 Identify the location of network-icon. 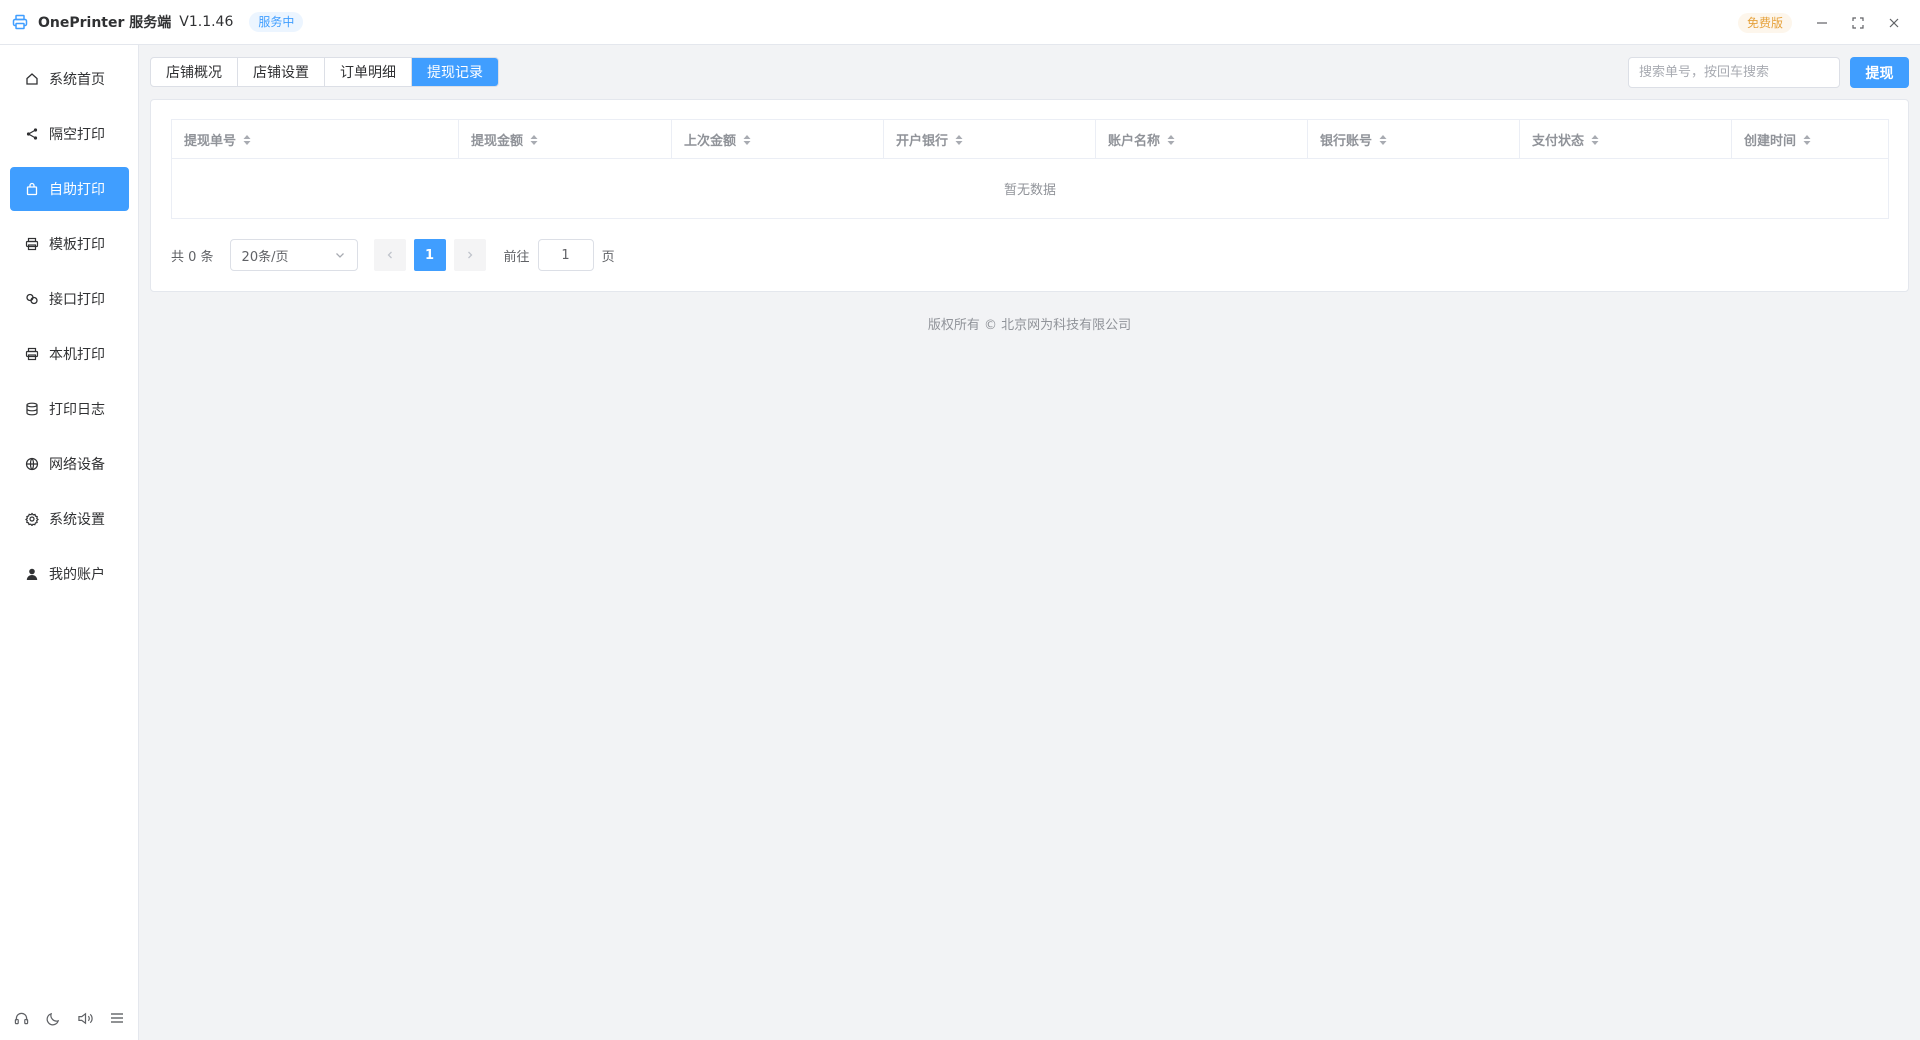
(32, 464).